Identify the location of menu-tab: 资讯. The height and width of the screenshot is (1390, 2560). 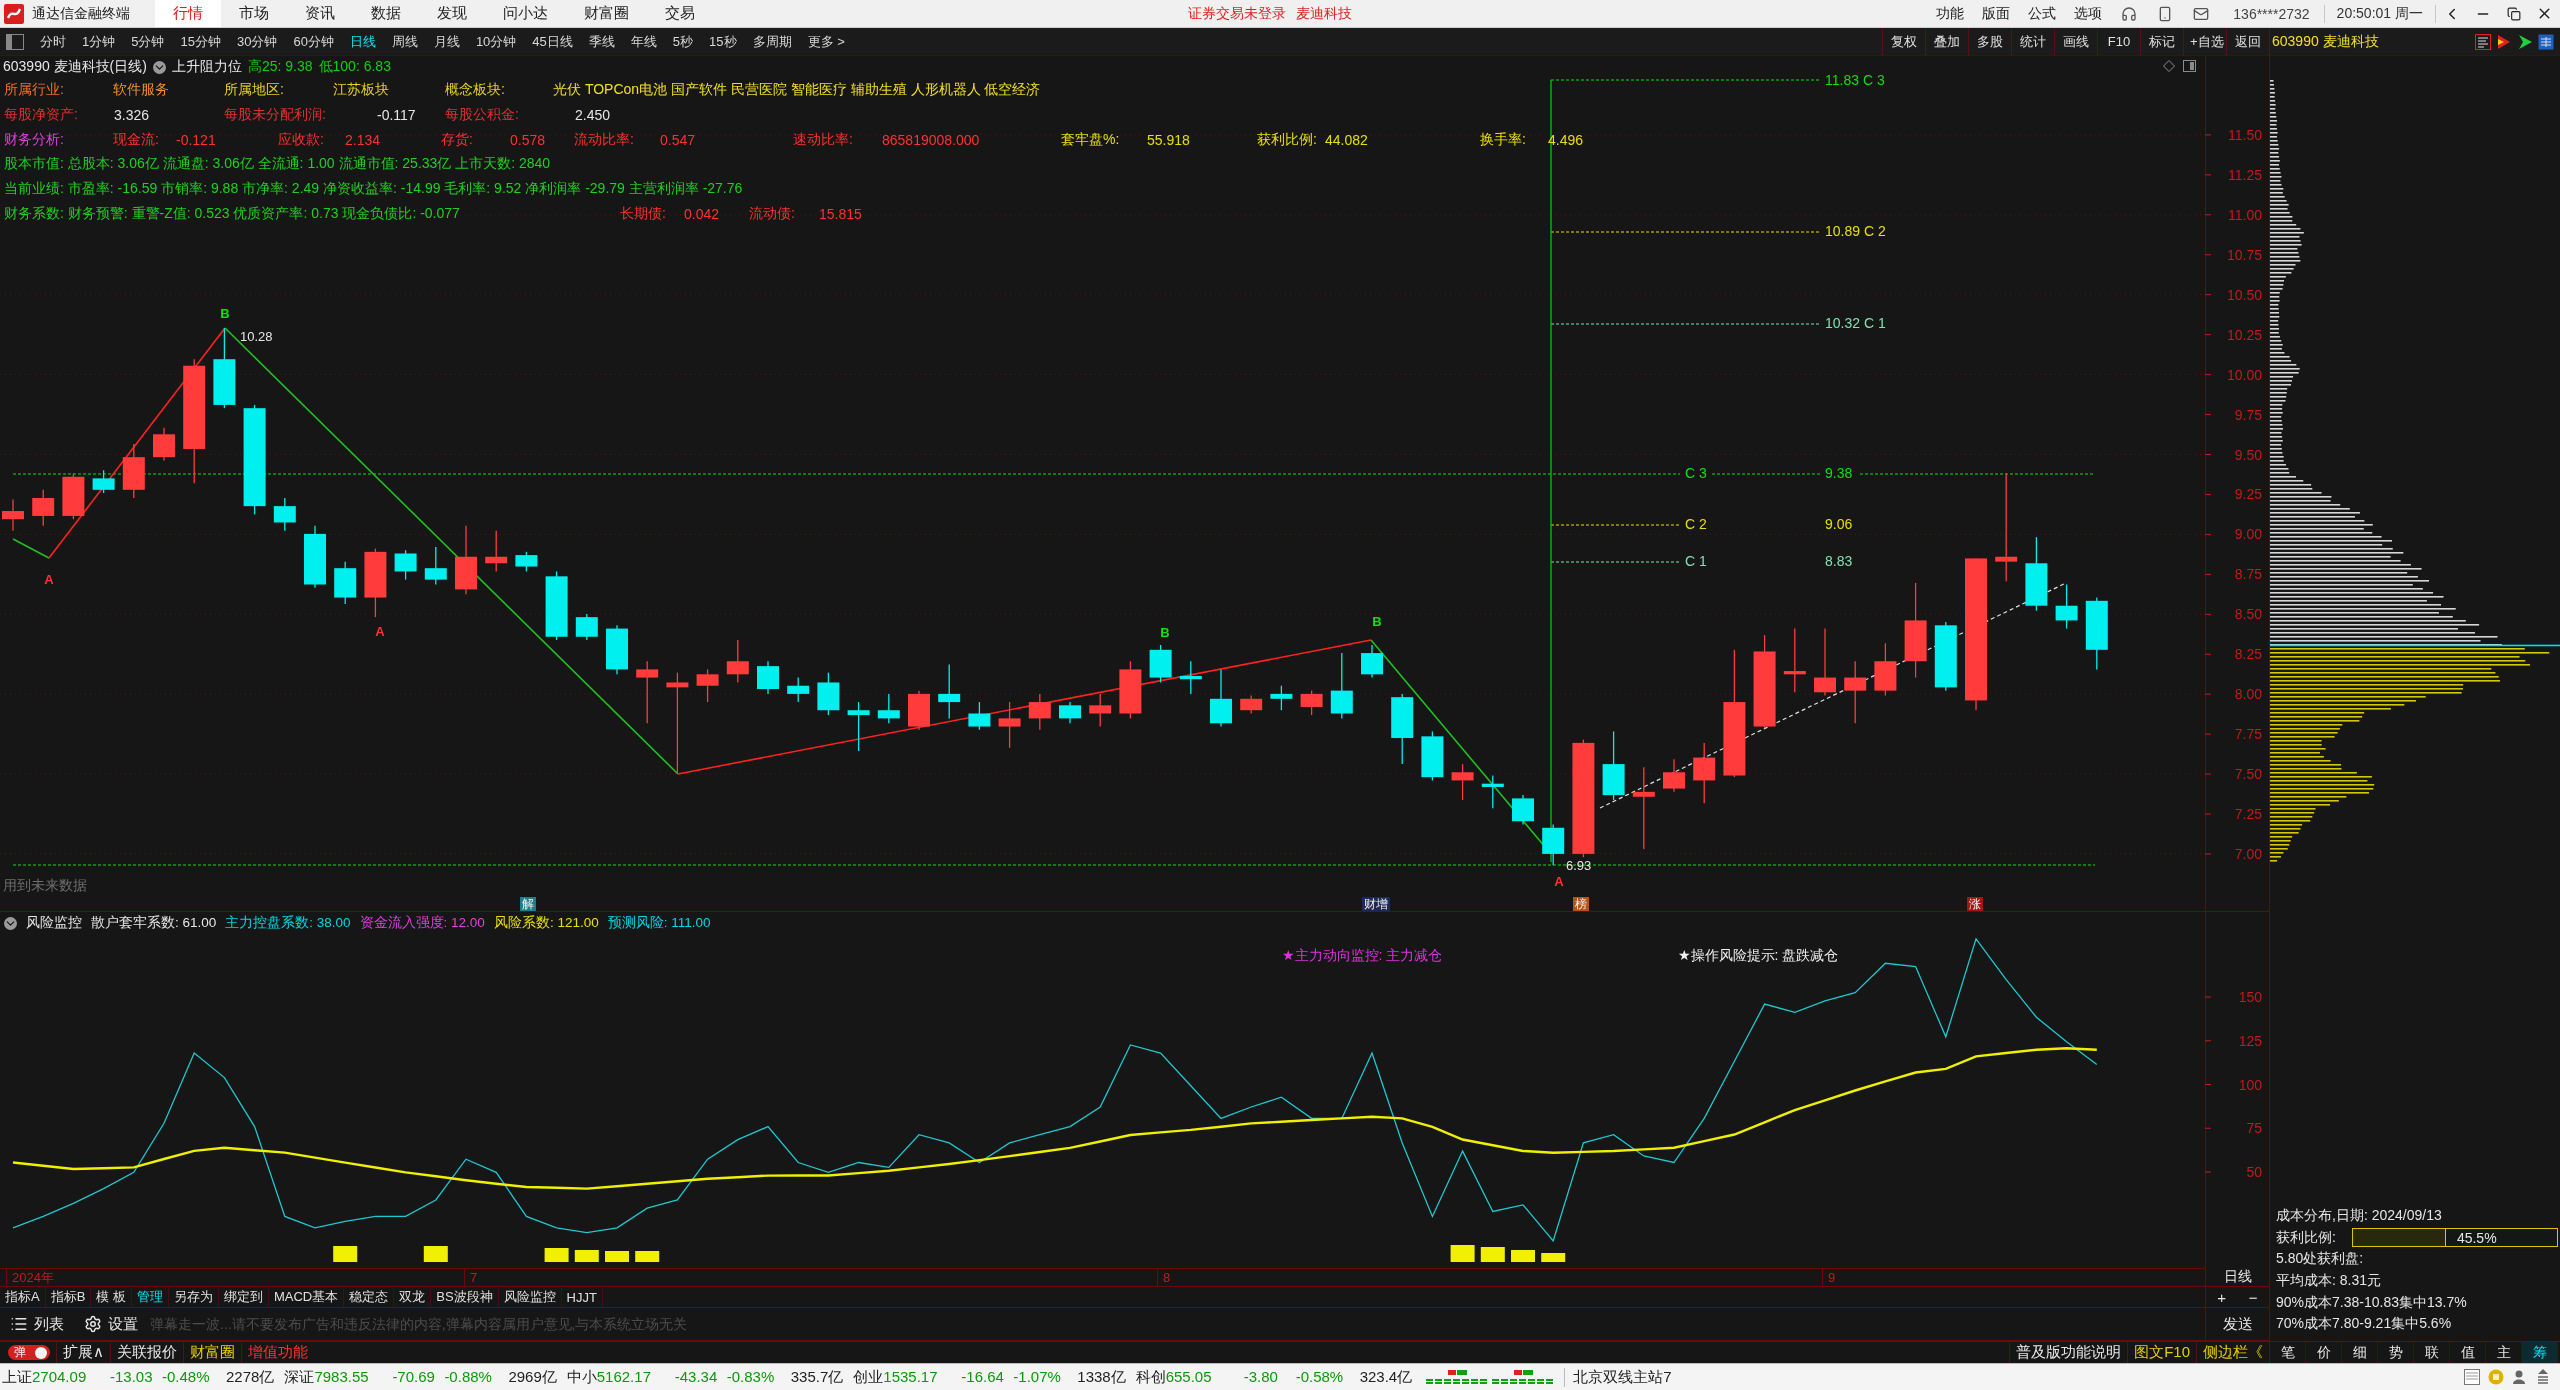
(320, 13).